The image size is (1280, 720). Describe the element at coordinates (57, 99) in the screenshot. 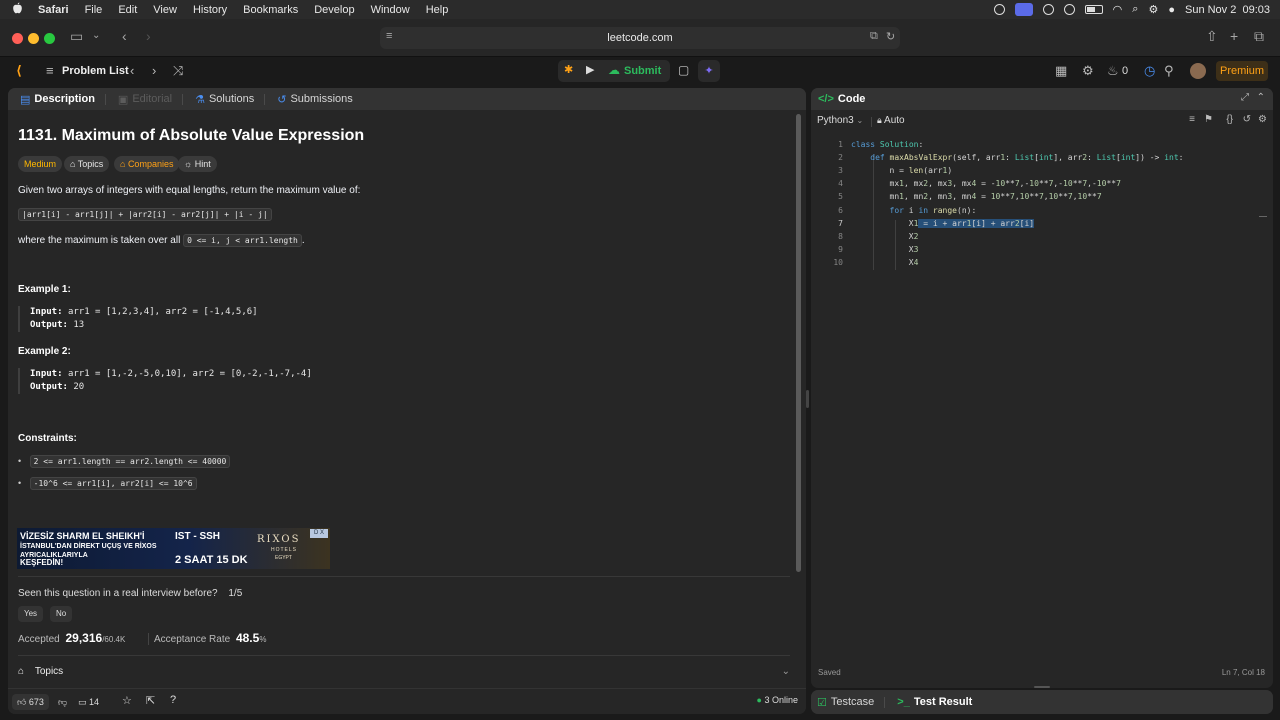

I see `tab-description: ▤ Description` at that location.